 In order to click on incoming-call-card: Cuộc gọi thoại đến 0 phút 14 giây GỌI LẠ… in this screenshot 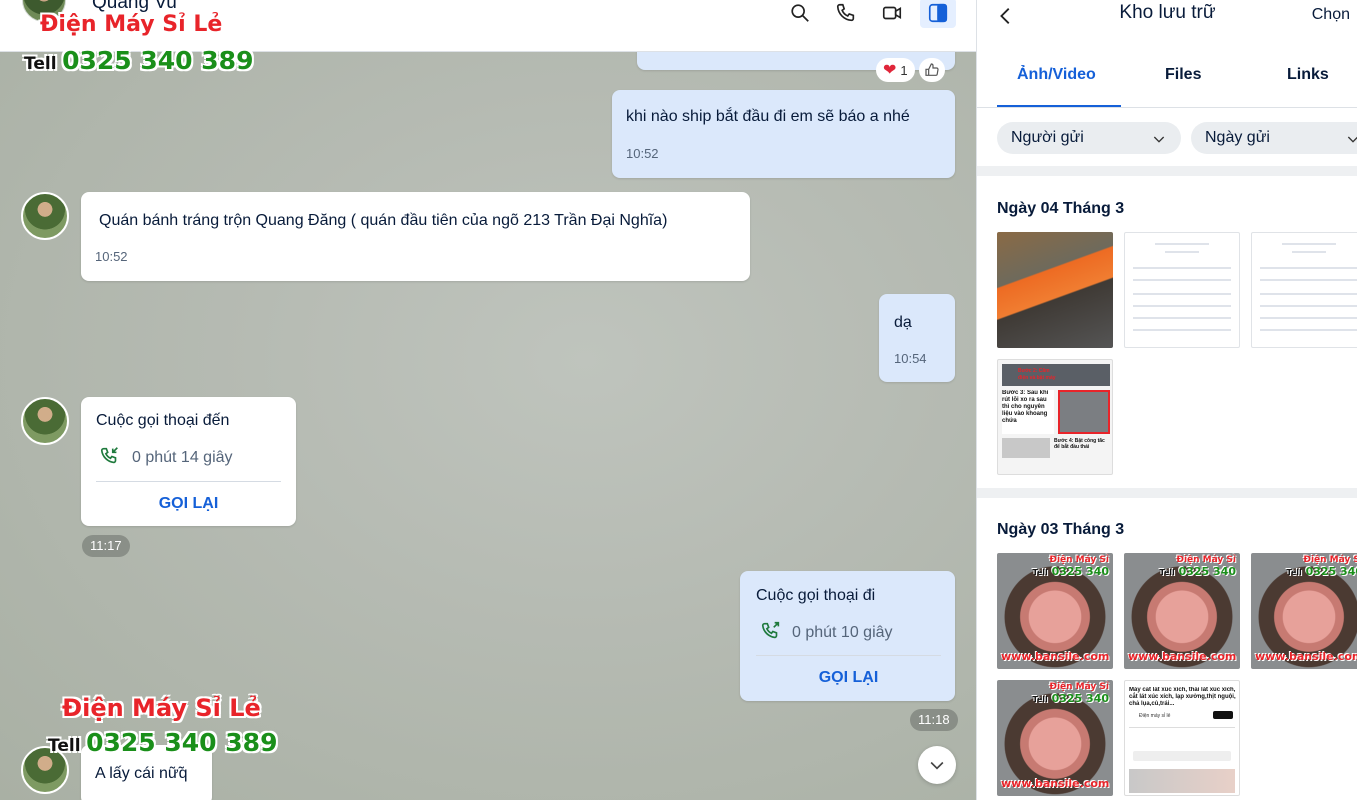, I will do `click(188, 461)`.